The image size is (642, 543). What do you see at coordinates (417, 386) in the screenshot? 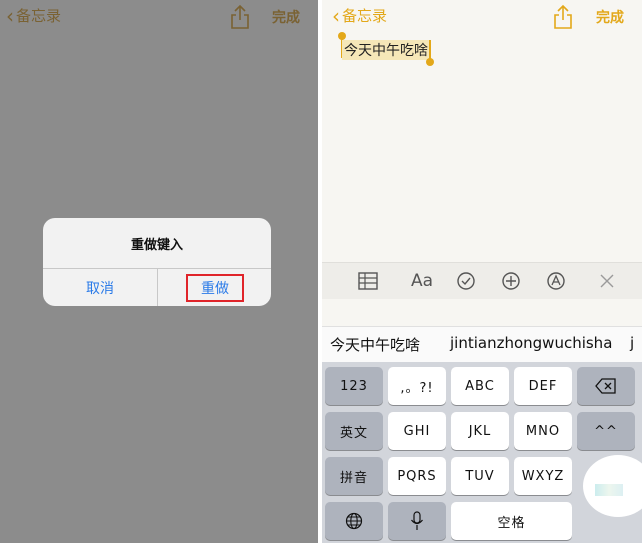
I see `key-punctuation: ,。?!` at bounding box center [417, 386].